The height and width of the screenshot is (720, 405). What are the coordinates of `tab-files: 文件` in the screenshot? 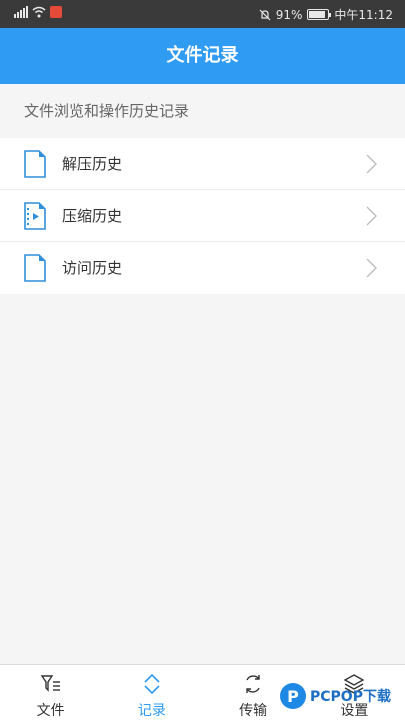 It's located at (50, 692).